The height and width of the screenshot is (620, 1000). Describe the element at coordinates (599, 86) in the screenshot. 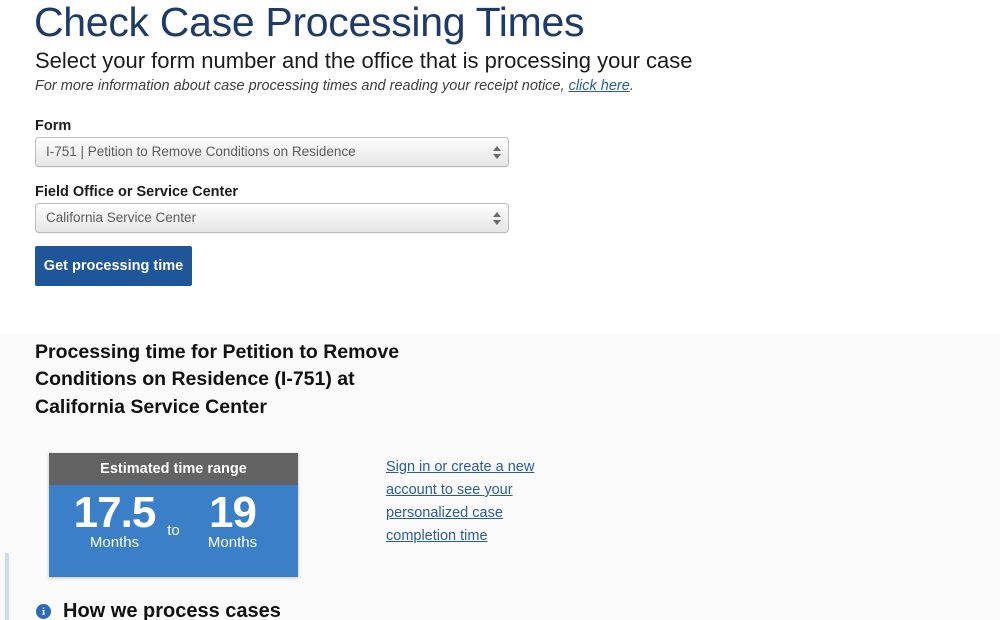

I see `click-here-link: click here` at that location.